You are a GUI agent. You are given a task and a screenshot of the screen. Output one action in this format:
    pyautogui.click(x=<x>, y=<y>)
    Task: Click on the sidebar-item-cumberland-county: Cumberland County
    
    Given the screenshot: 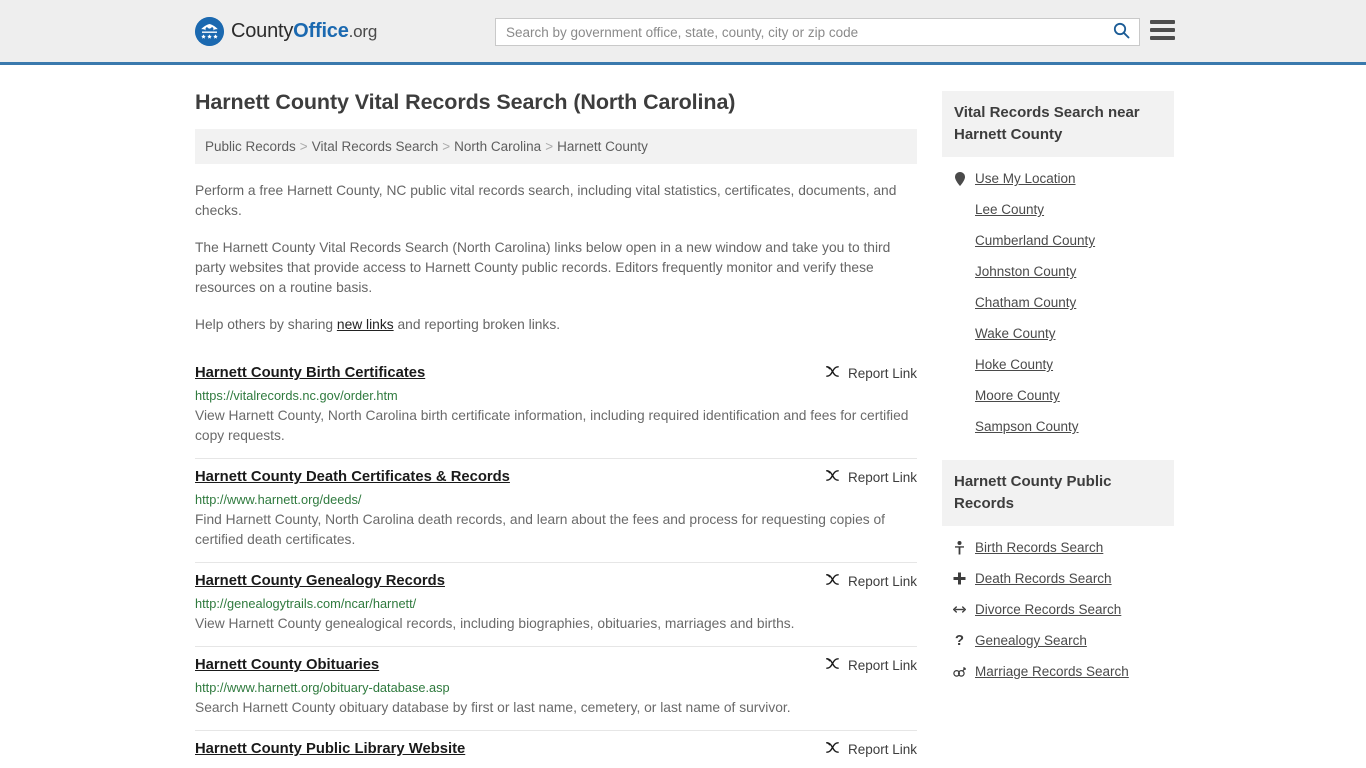 What is the action you would take?
    pyautogui.click(x=1058, y=240)
    